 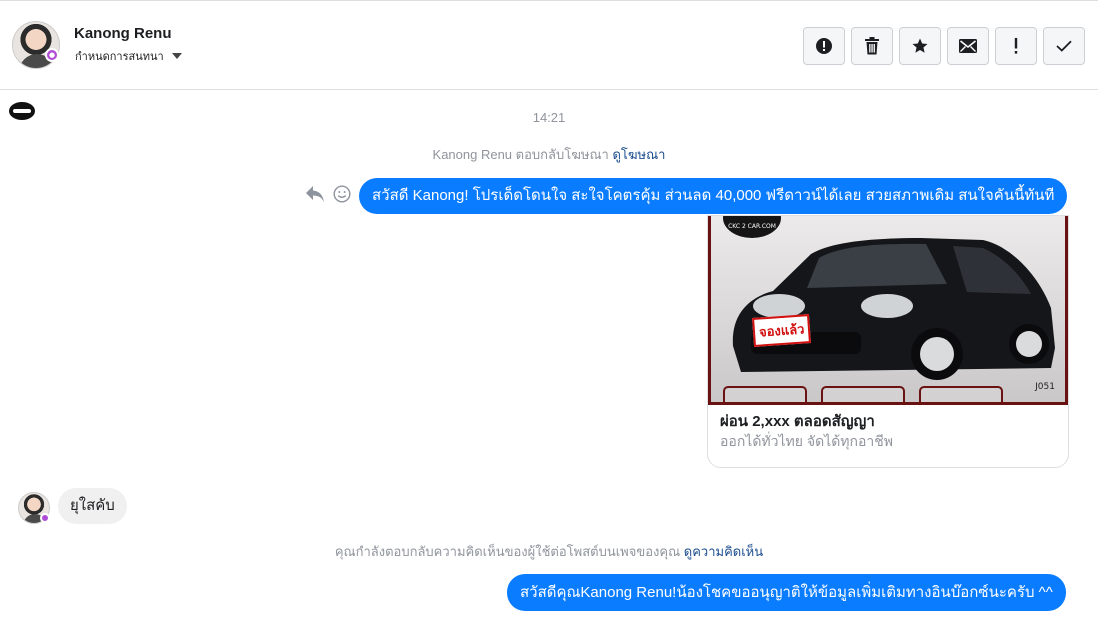 I want to click on plate-code: J051, so click(x=1045, y=387).